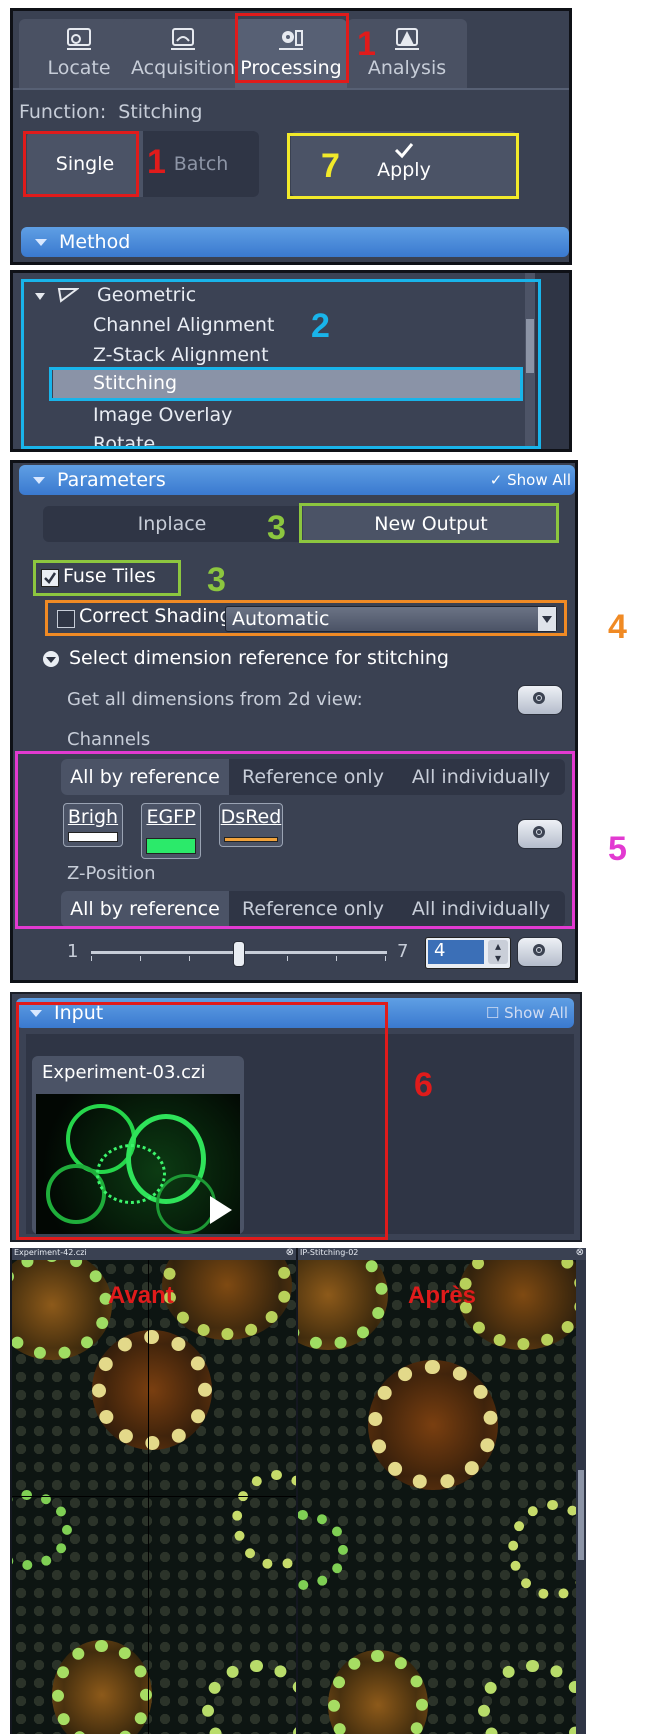 This screenshot has height=1734, width=665. Describe the element at coordinates (216, 580) in the screenshot. I see `annotation-3-fuse: 3` at that location.